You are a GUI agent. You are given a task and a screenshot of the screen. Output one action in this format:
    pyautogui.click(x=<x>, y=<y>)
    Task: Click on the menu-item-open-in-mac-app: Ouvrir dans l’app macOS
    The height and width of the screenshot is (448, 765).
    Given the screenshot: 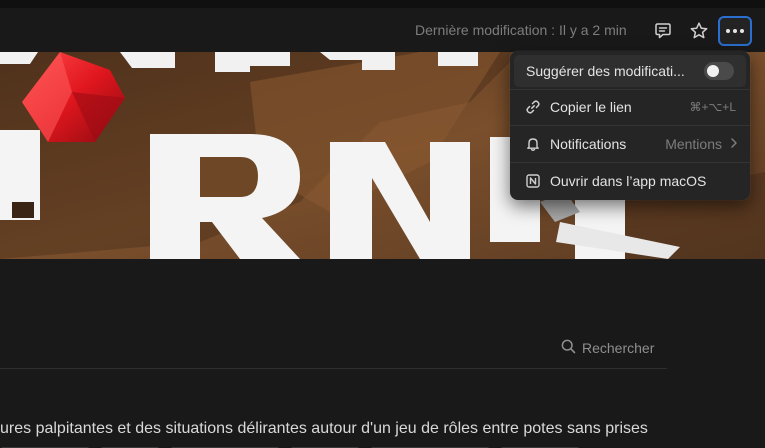 What is the action you would take?
    pyautogui.click(x=630, y=181)
    